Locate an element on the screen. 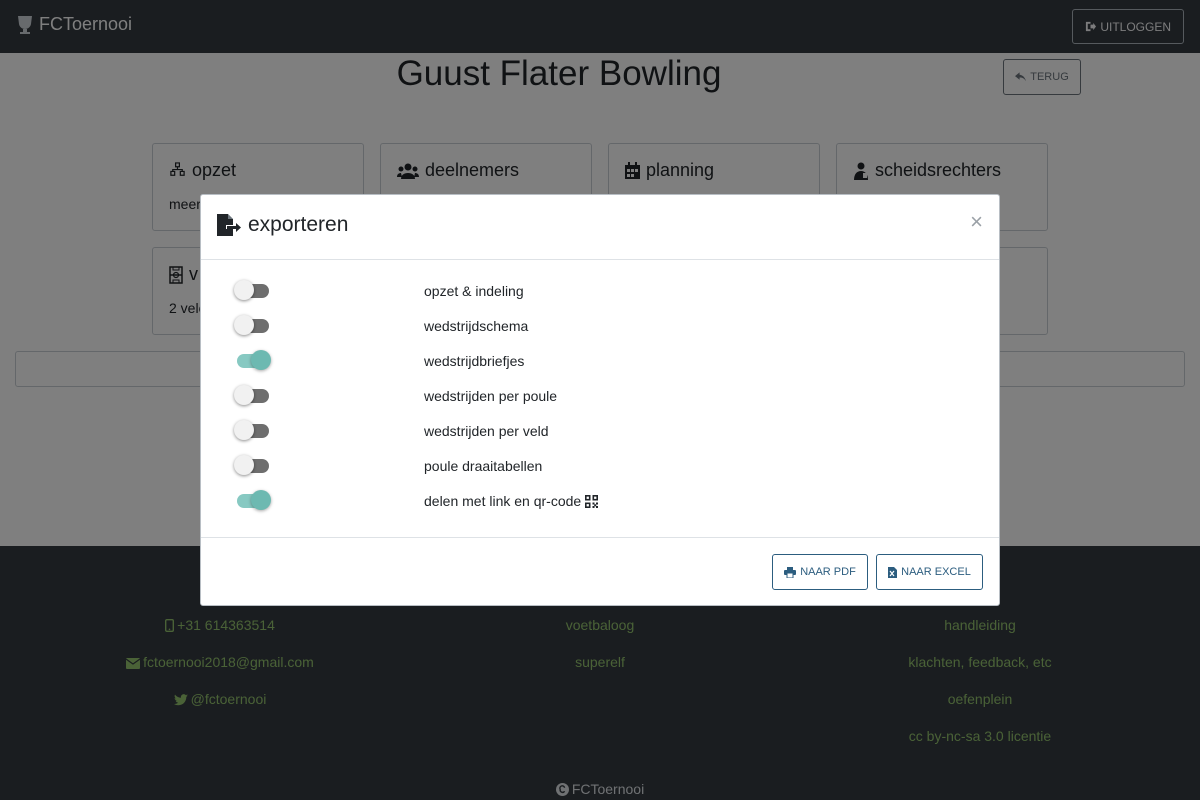  modal-title-text: exporteren is located at coordinates (298, 224).